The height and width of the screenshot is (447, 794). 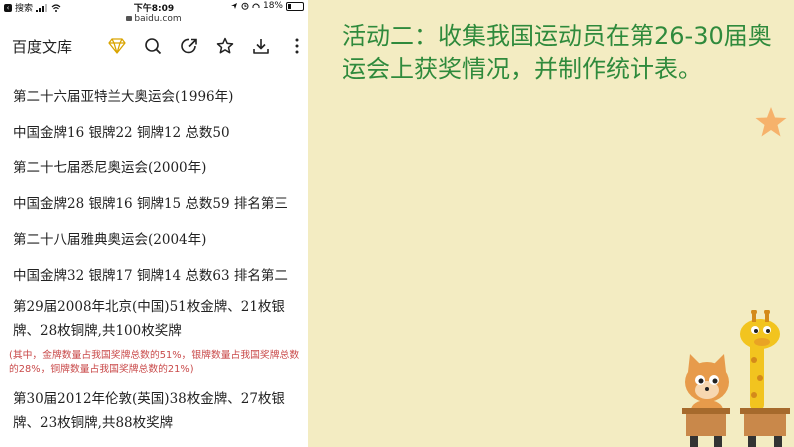 I want to click on address-bar: baidu.com, so click(x=154, y=19).